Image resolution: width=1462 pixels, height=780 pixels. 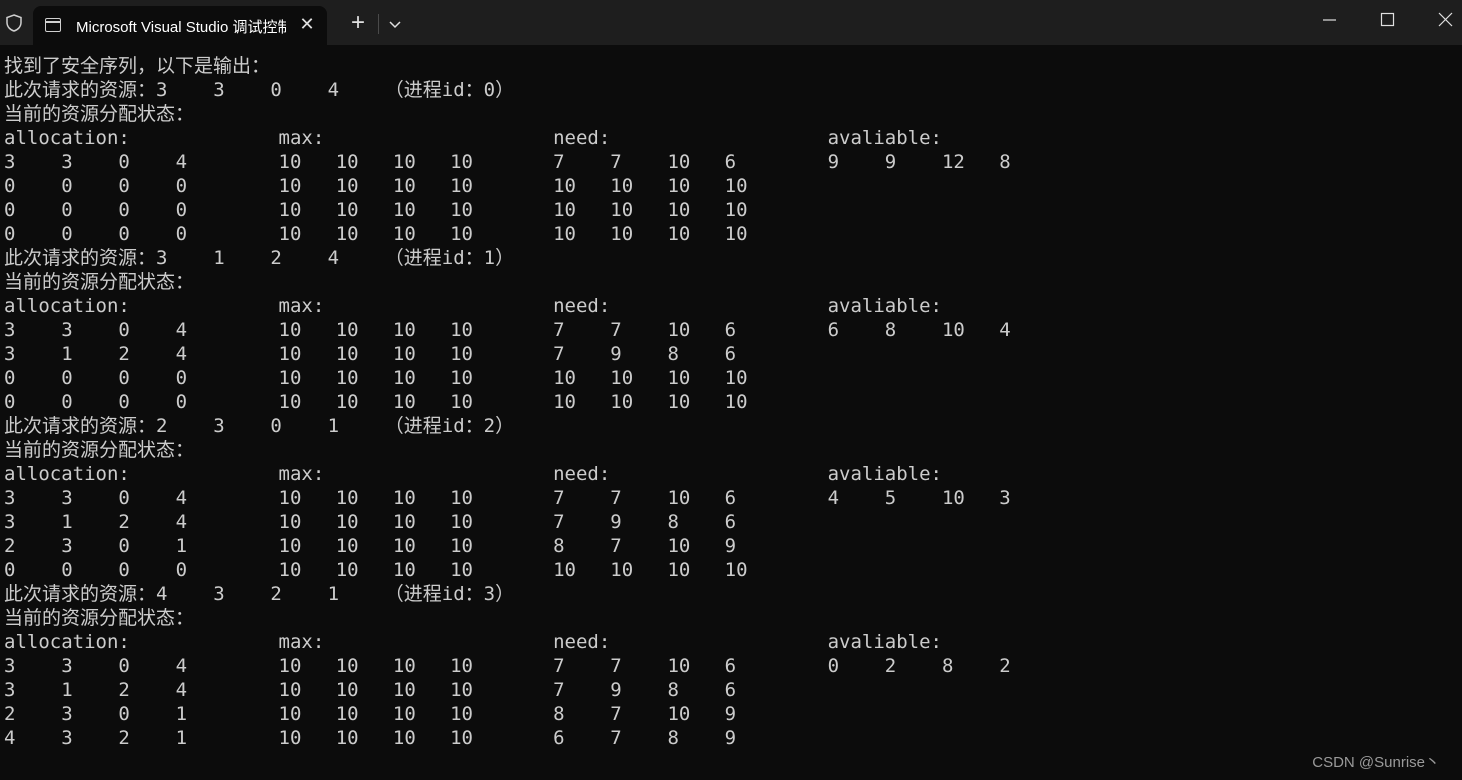 What do you see at coordinates (14, 23) in the screenshot?
I see `shield-icon` at bounding box center [14, 23].